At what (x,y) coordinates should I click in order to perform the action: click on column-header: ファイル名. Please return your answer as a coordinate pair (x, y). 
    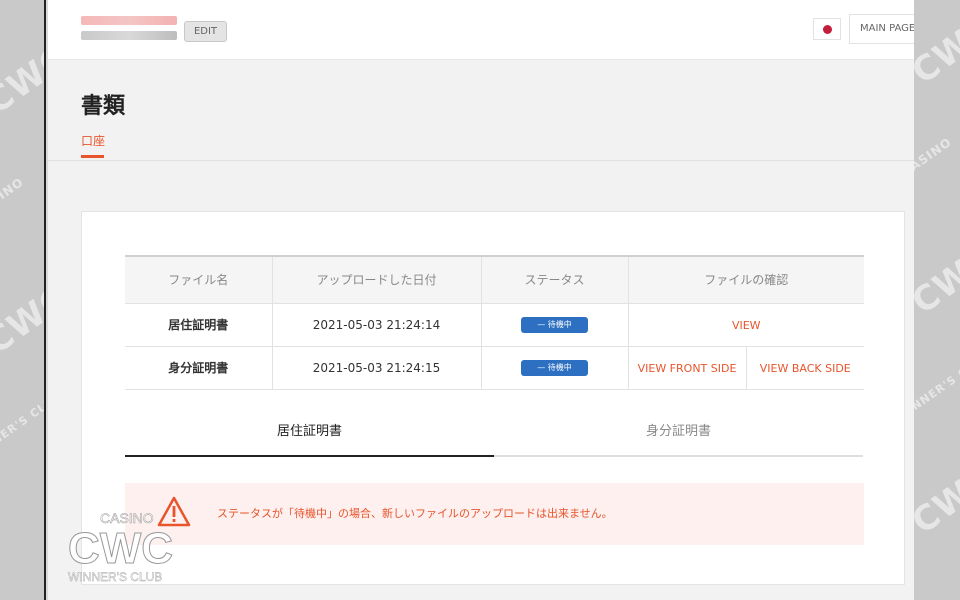
    Looking at the image, I should click on (199, 279).